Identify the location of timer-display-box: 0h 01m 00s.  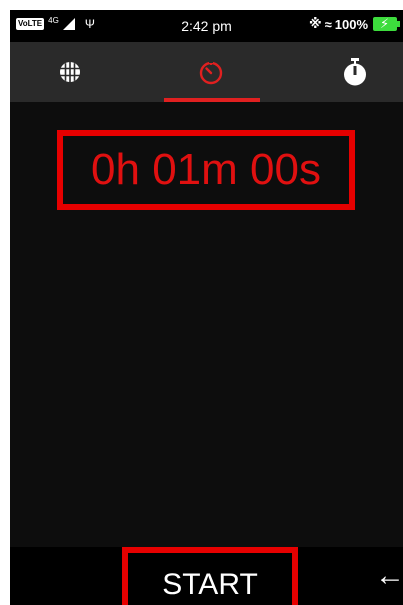
(206, 170).